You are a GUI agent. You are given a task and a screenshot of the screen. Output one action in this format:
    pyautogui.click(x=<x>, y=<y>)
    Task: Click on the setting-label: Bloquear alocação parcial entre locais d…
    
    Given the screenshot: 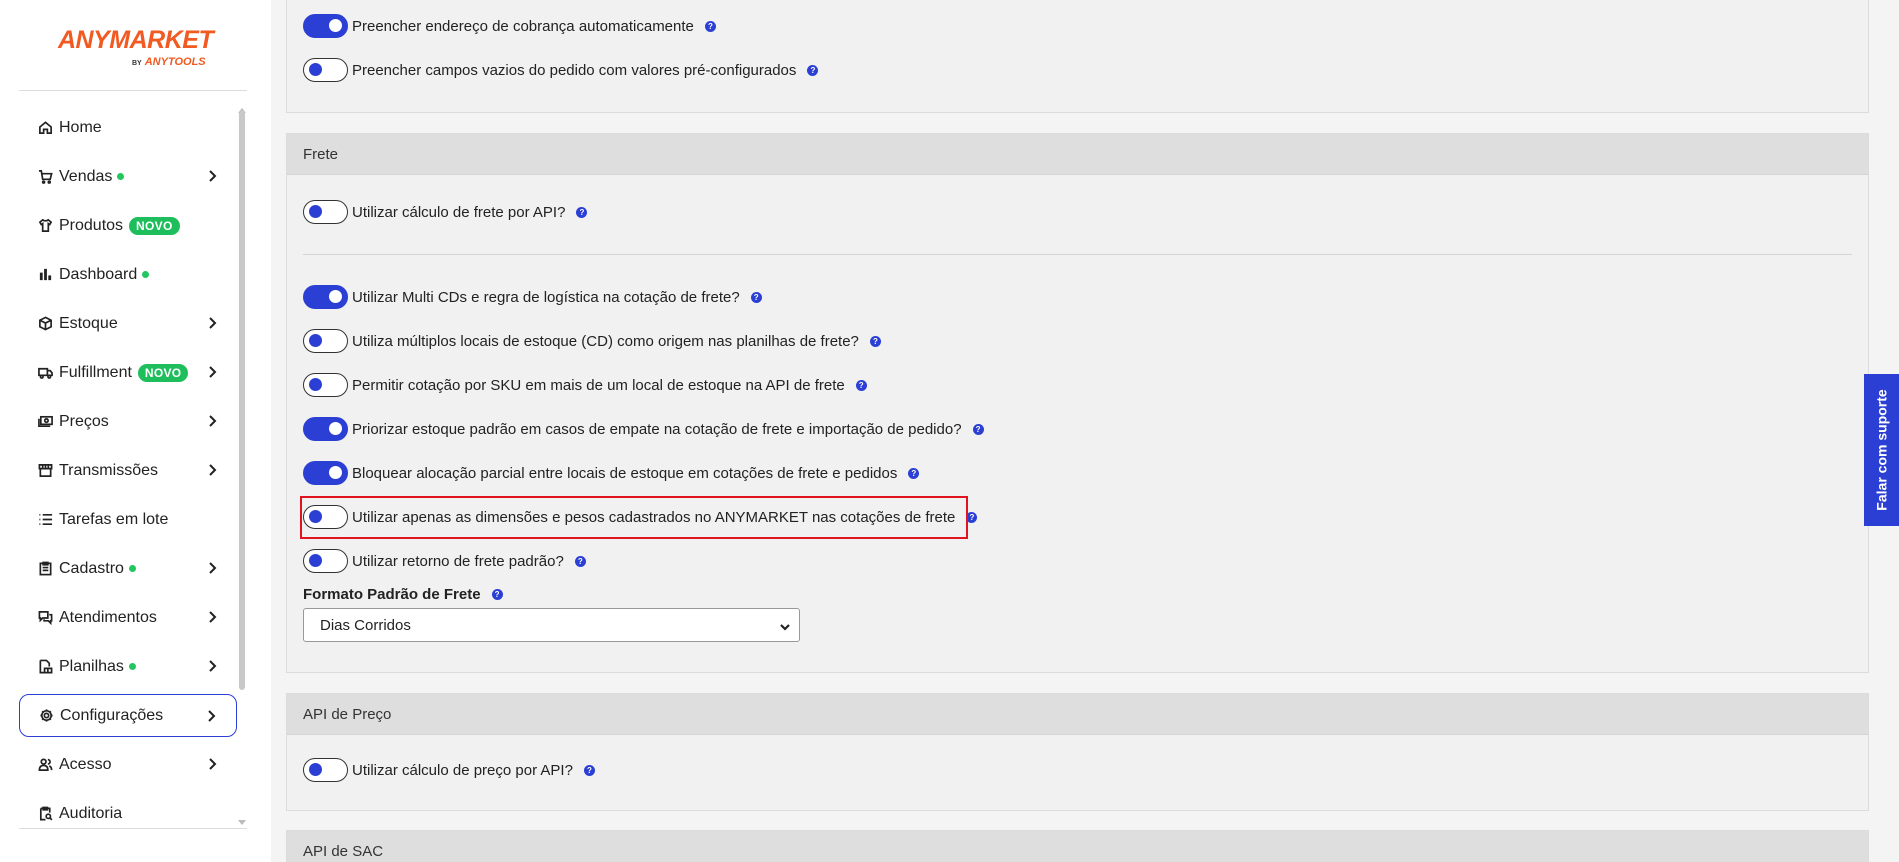 What is the action you would take?
    pyautogui.click(x=625, y=473)
    